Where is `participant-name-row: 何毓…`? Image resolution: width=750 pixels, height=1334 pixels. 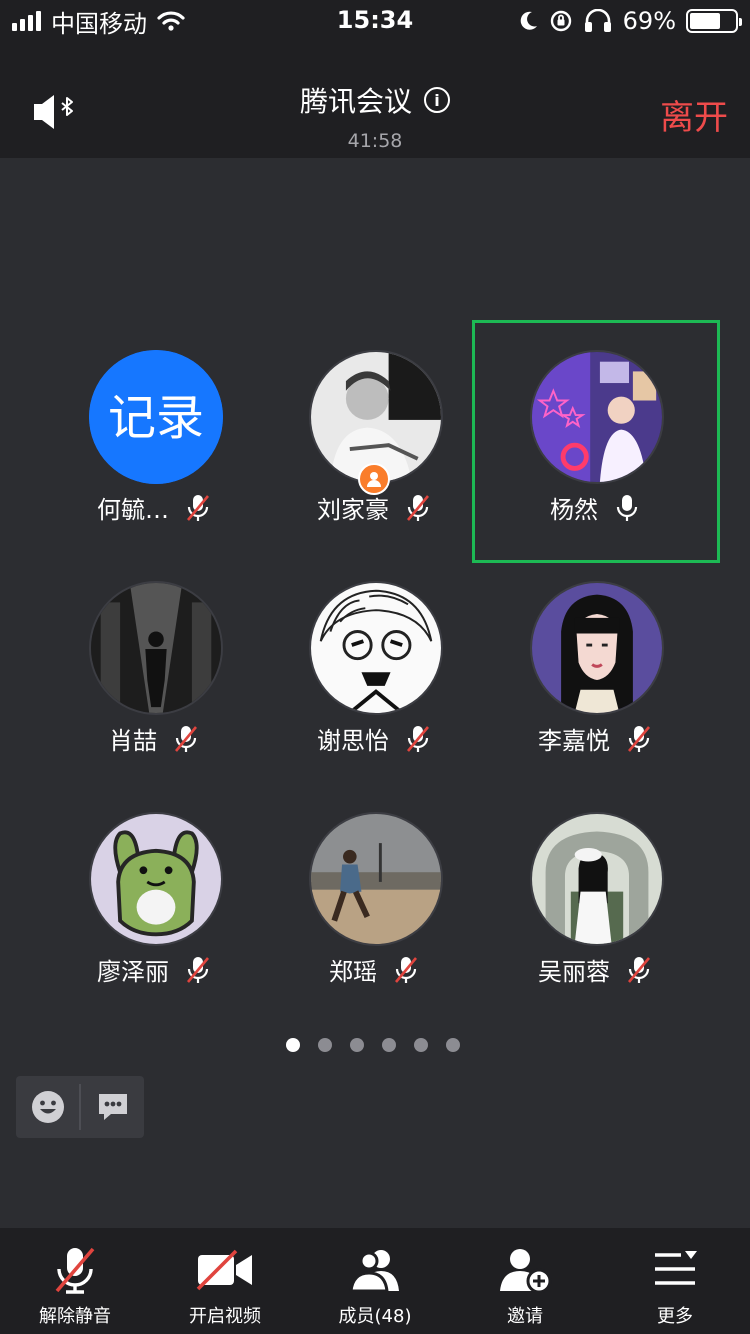
participant-name-row: 何毓… is located at coordinates (154, 507).